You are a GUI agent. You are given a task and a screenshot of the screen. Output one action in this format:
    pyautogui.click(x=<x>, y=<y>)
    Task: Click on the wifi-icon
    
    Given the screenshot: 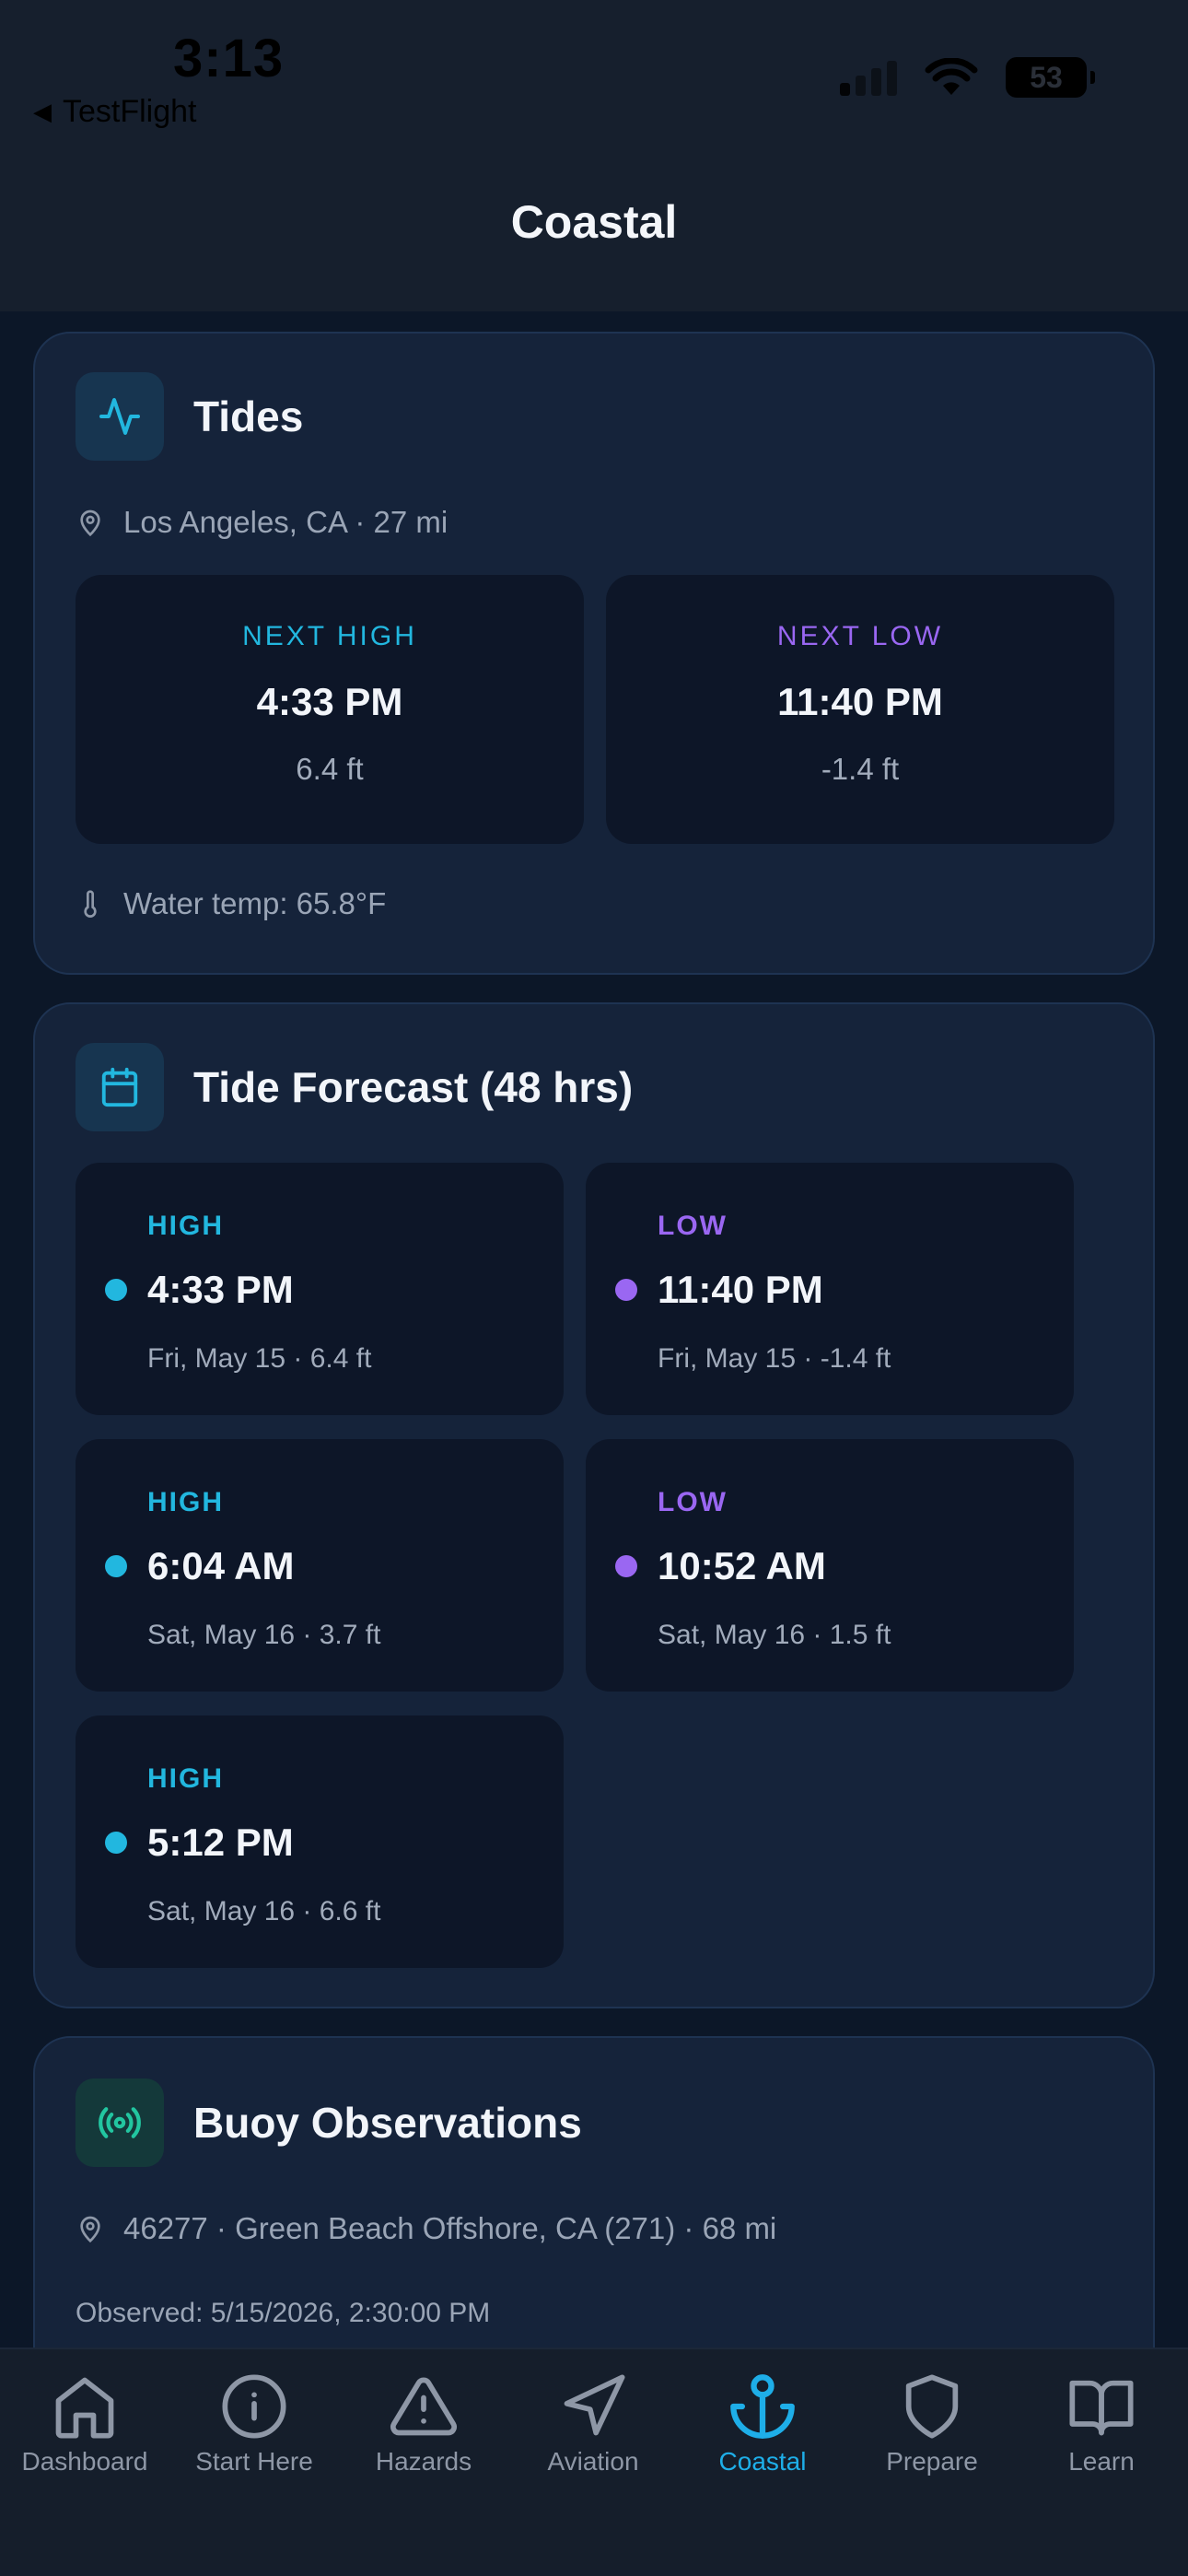 What is the action you would take?
    pyautogui.click(x=951, y=76)
    